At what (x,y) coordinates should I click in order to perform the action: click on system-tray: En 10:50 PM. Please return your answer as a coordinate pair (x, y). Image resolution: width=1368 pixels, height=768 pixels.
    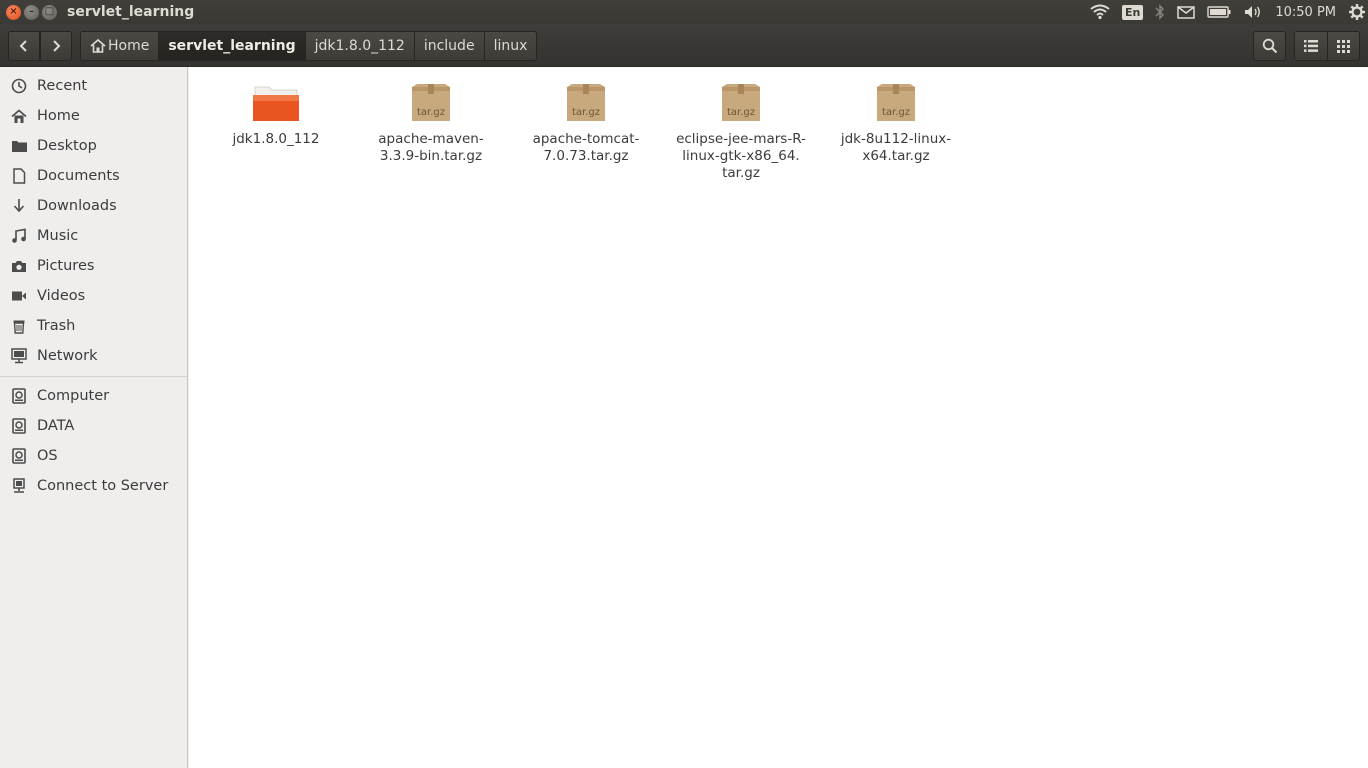
    Looking at the image, I should click on (1223, 12).